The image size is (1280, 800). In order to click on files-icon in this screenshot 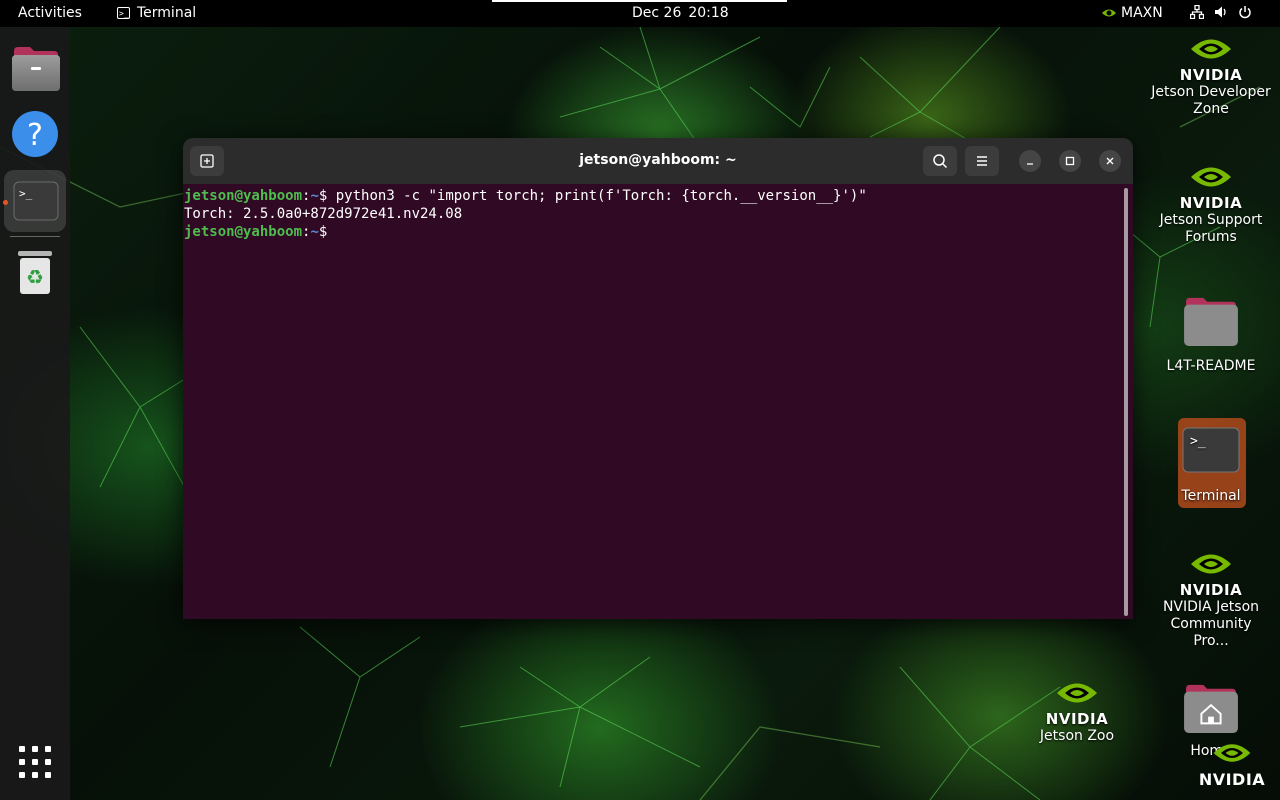, I will do `click(36, 69)`.